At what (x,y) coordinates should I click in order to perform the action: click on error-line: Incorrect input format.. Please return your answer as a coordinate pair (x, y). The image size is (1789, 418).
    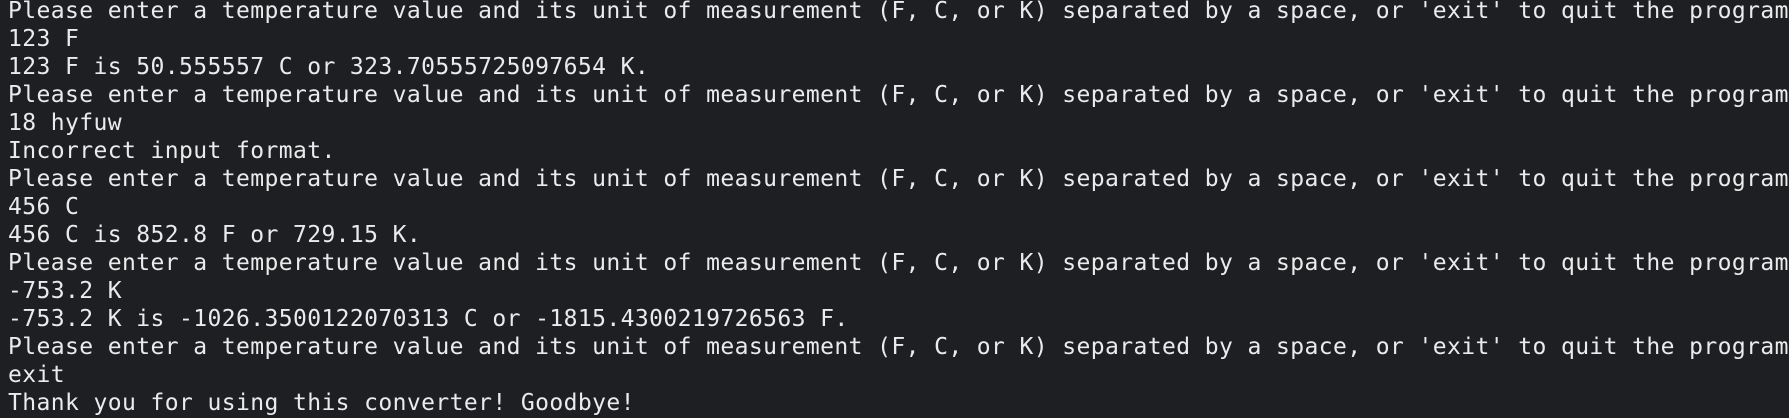
    Looking at the image, I should click on (172, 151).